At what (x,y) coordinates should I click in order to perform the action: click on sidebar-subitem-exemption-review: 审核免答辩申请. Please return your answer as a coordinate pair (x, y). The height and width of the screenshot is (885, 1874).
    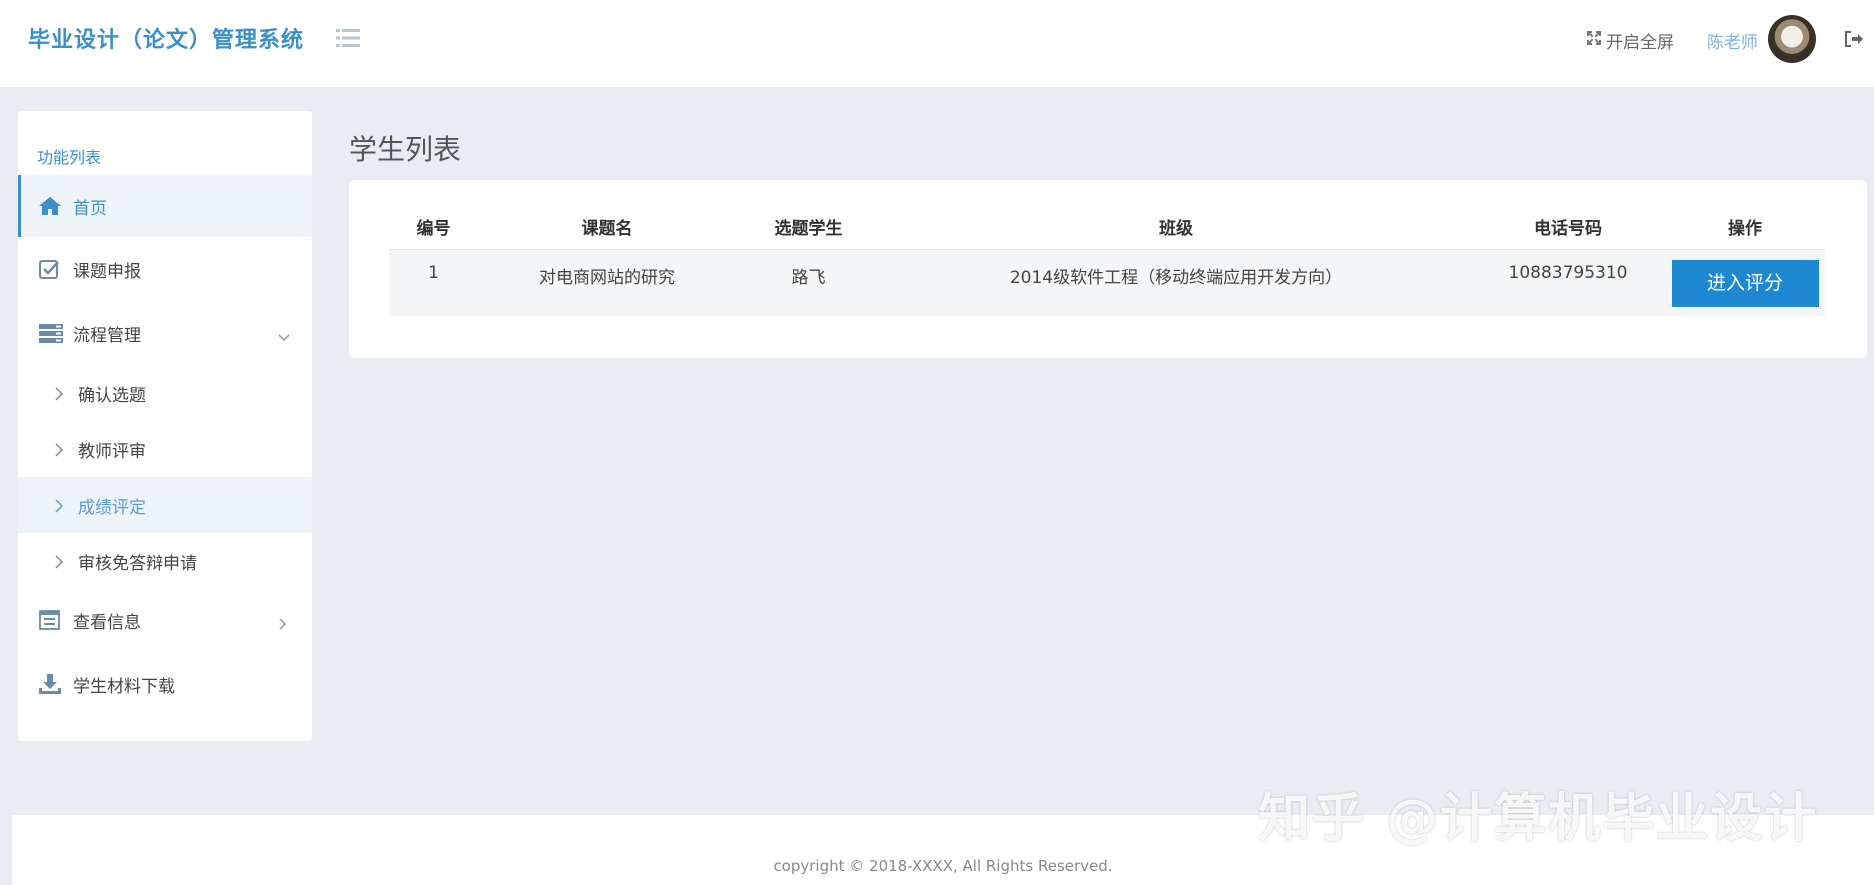
    Looking at the image, I should click on (165, 561).